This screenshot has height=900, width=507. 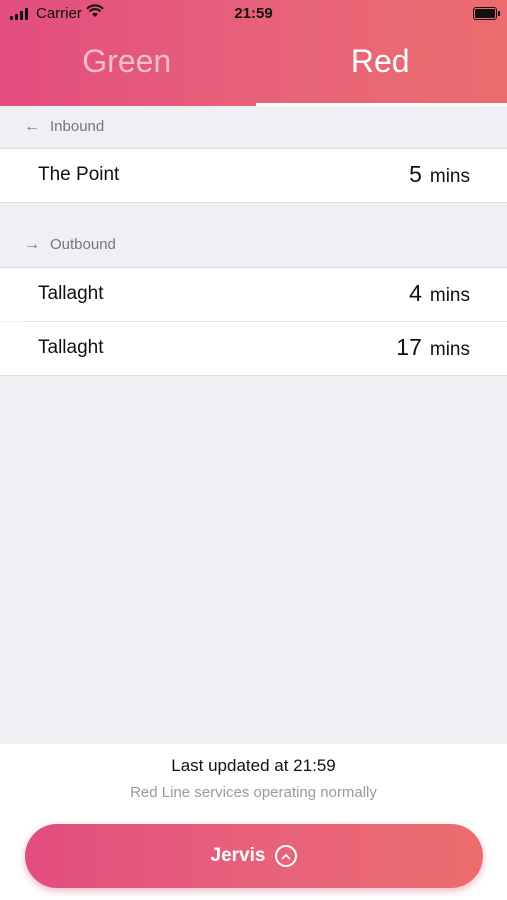 I want to click on battery-icon, so click(x=486, y=13).